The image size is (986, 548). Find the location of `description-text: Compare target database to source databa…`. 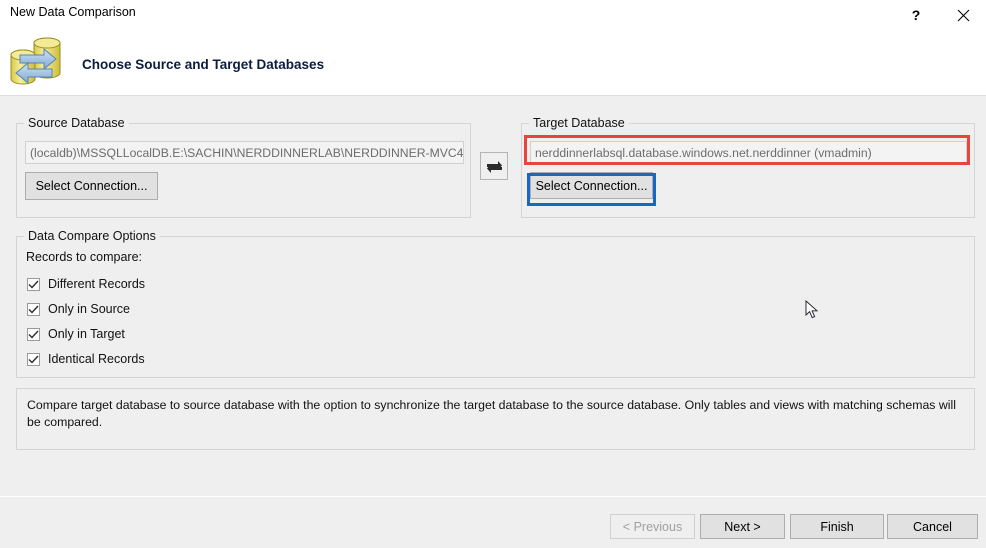

description-text: Compare target database to source databa… is located at coordinates (491, 413).